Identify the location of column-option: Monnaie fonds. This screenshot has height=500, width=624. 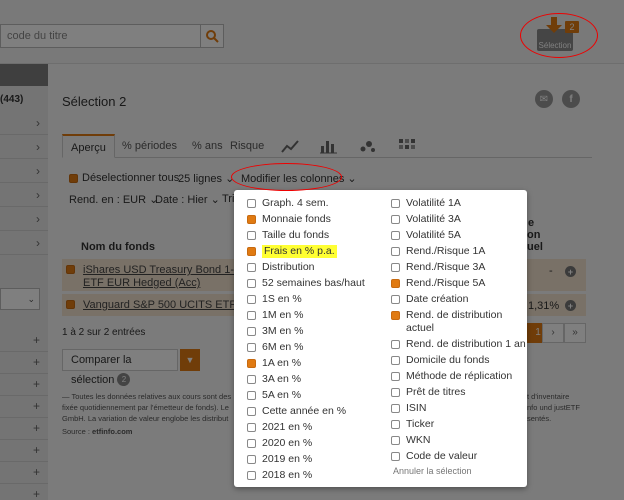
(289, 219).